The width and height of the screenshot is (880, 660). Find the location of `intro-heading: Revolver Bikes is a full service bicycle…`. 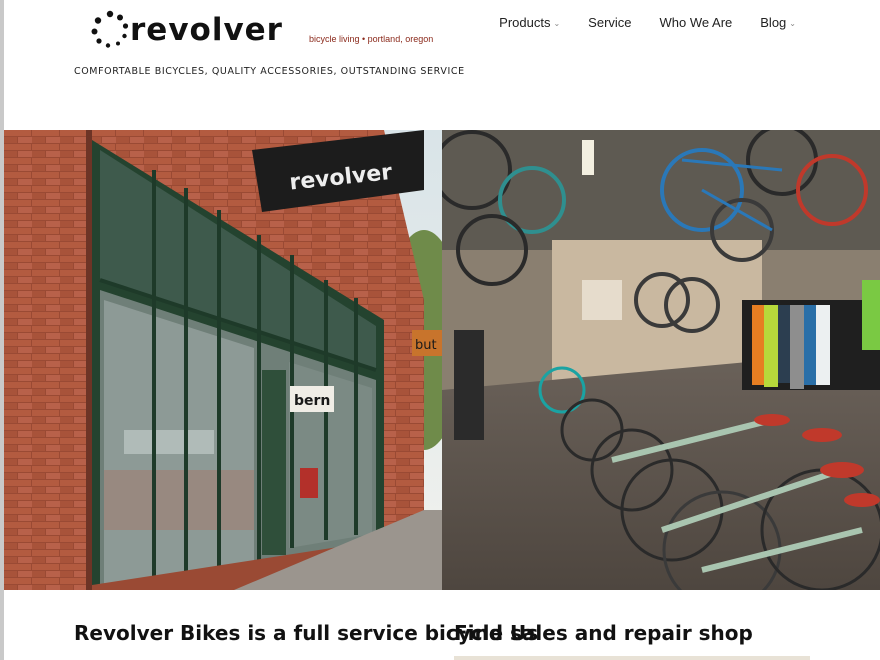

intro-heading: Revolver Bikes is a full service bicycle… is located at coordinates (413, 633).